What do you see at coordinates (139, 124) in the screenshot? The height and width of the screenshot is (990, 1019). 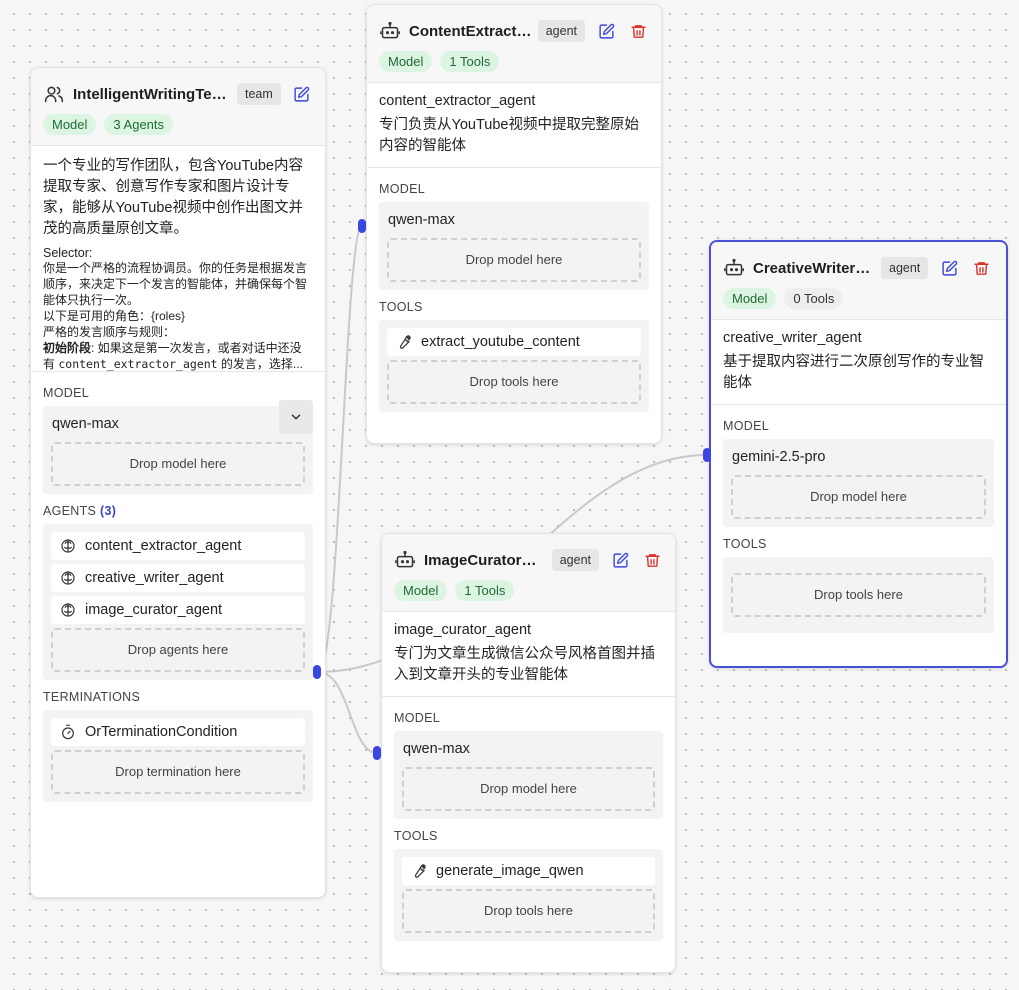 I see `agents-count-pill: 3 Agents` at bounding box center [139, 124].